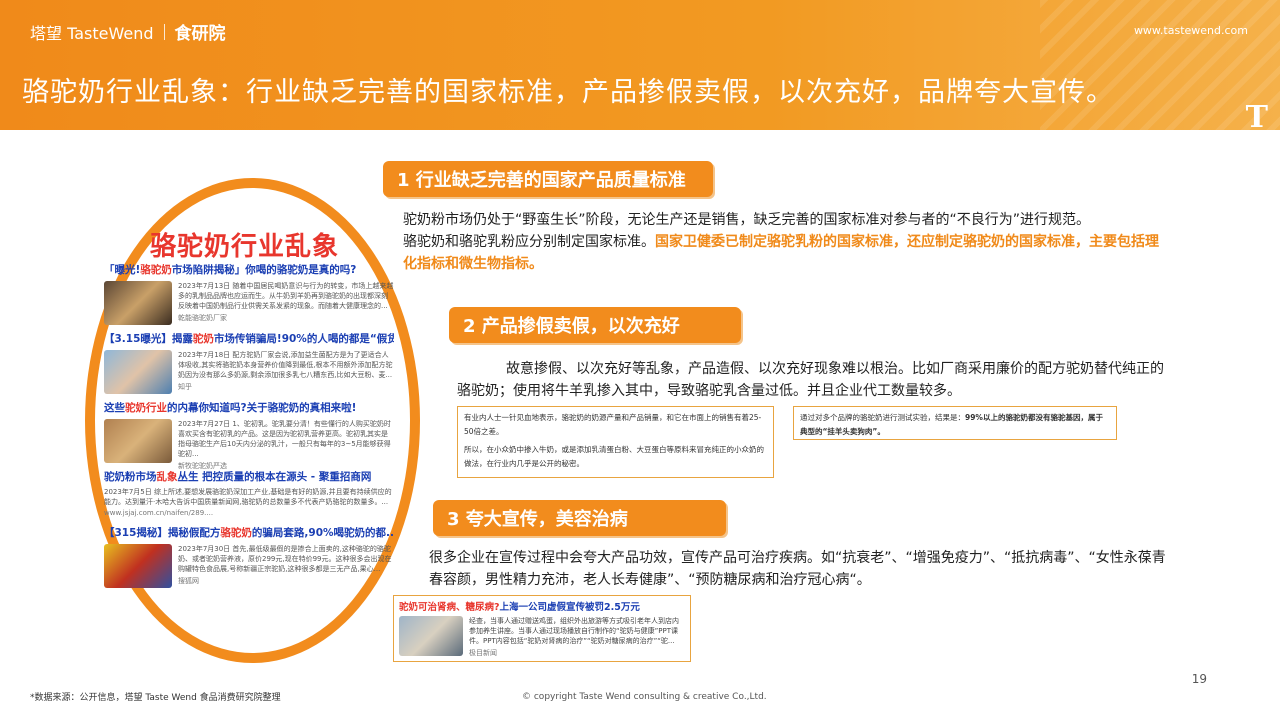 Image resolution: width=1280 pixels, height=720 pixels. What do you see at coordinates (155, 698) in the screenshot?
I see `data-source-note: *数据来源：公开信息，塔望 Taste Wend 食品消费研究院整理` at bounding box center [155, 698].